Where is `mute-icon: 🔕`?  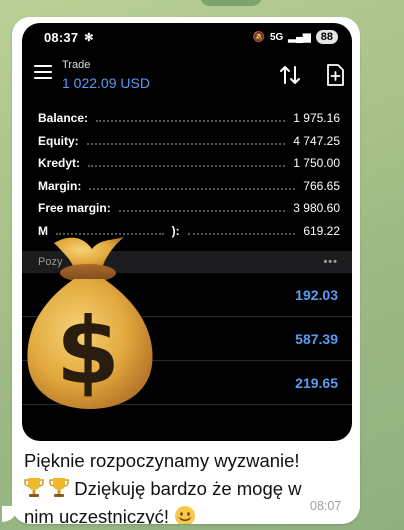 mute-icon: 🔕 is located at coordinates (258, 37).